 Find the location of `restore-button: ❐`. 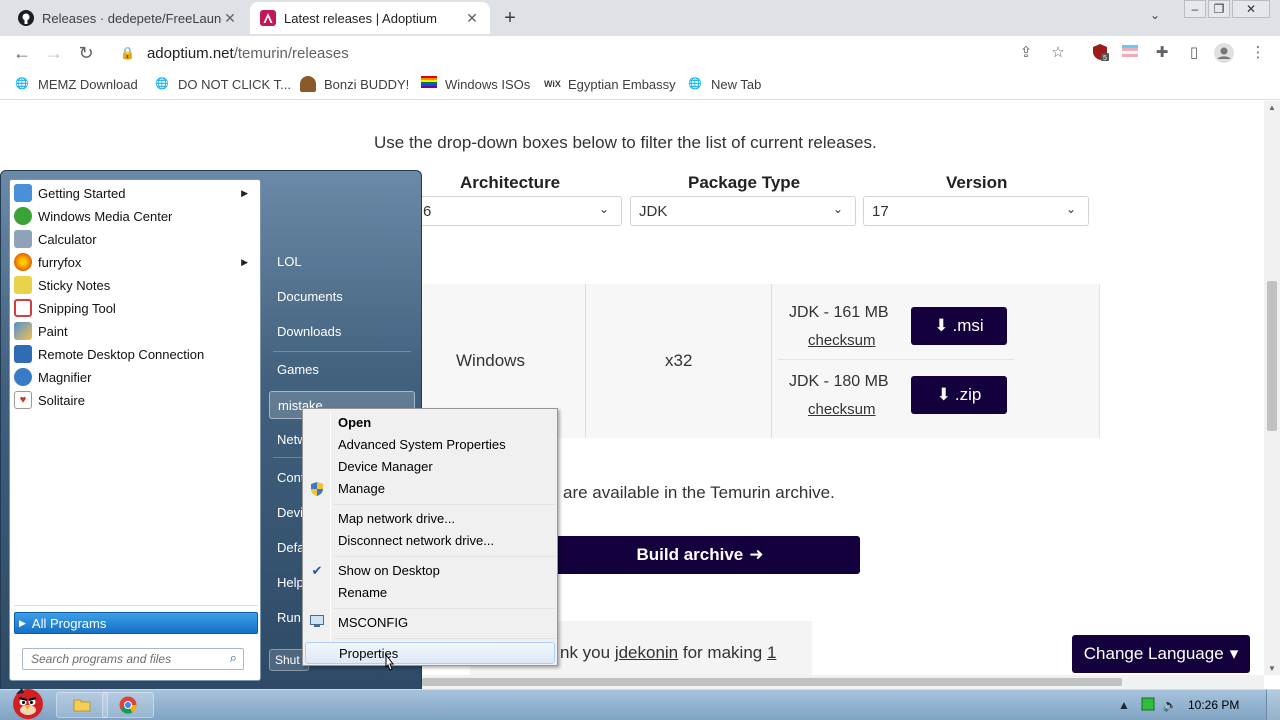

restore-button: ❐ is located at coordinates (1219, 9).